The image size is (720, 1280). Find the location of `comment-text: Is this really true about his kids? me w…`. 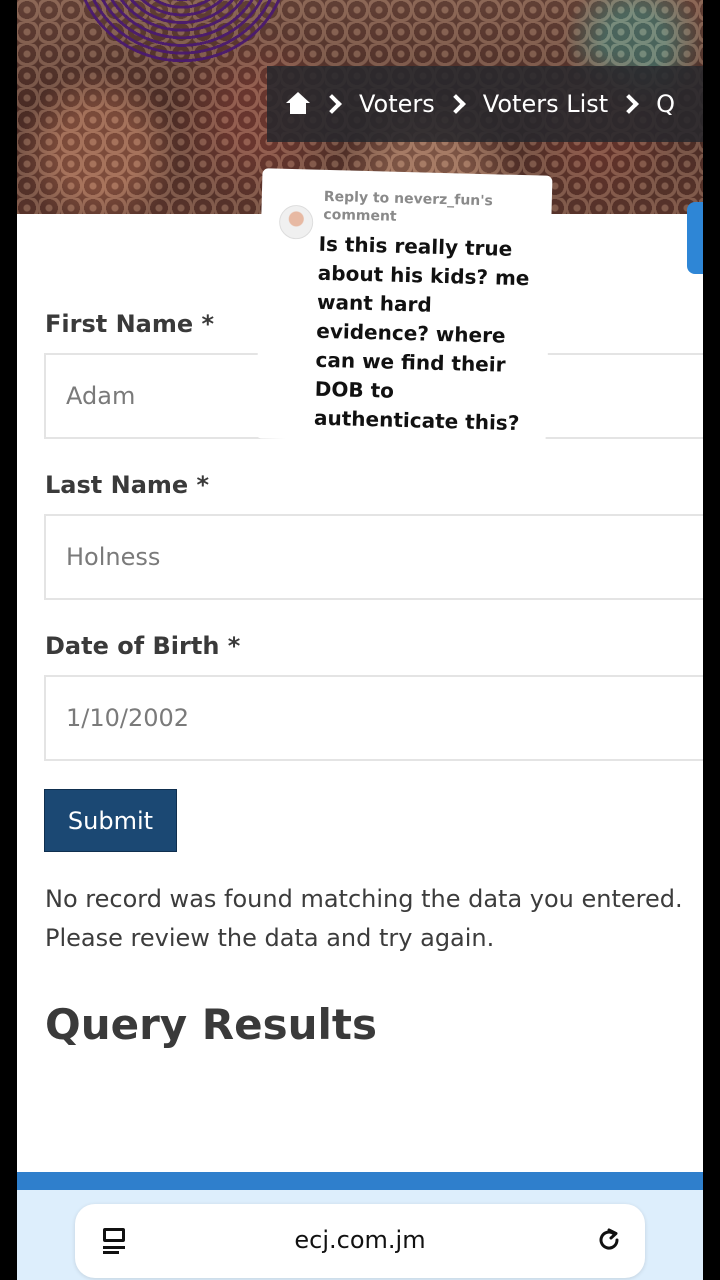

comment-text: Is this really true about his kids? me w… is located at coordinates (421, 333).